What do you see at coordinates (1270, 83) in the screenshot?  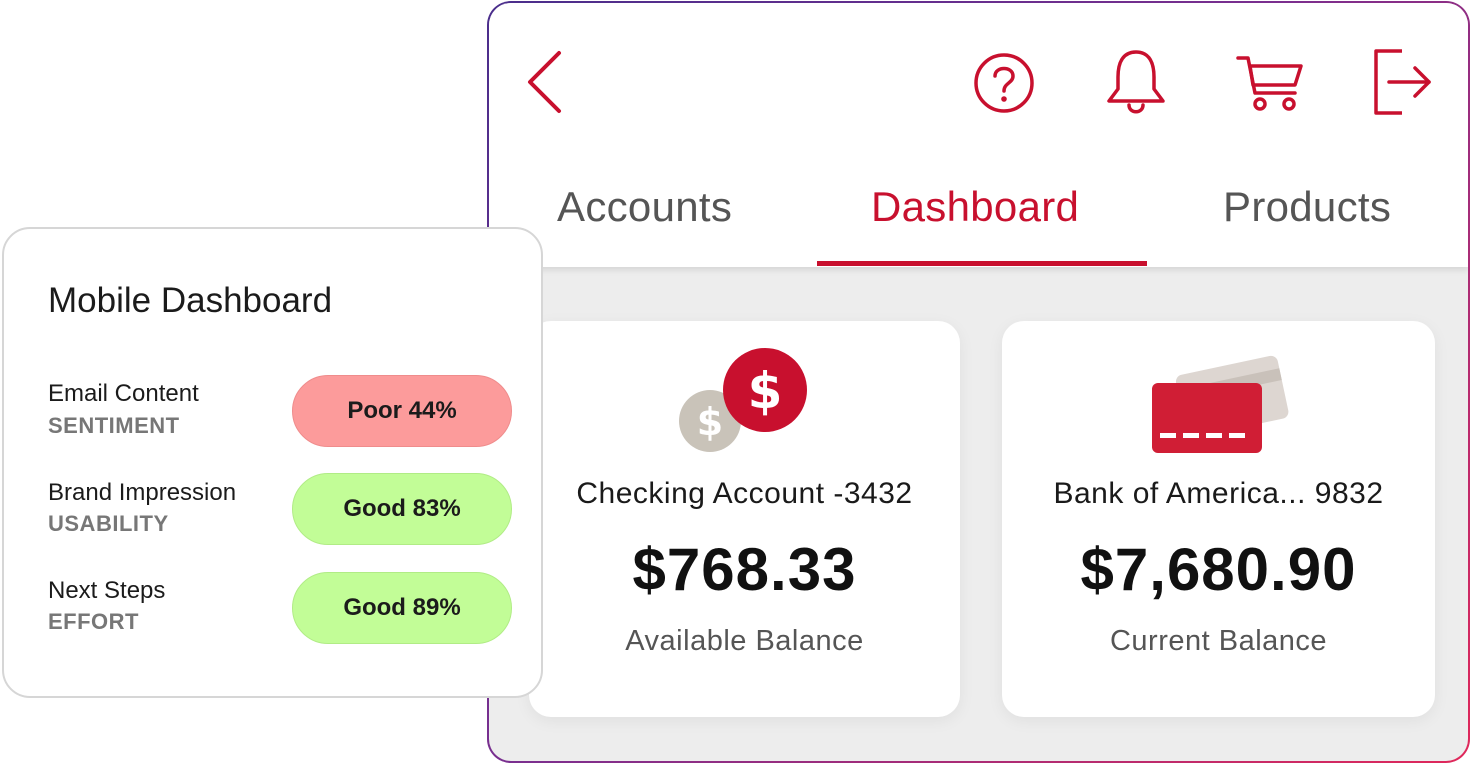 I see `cart-icon` at bounding box center [1270, 83].